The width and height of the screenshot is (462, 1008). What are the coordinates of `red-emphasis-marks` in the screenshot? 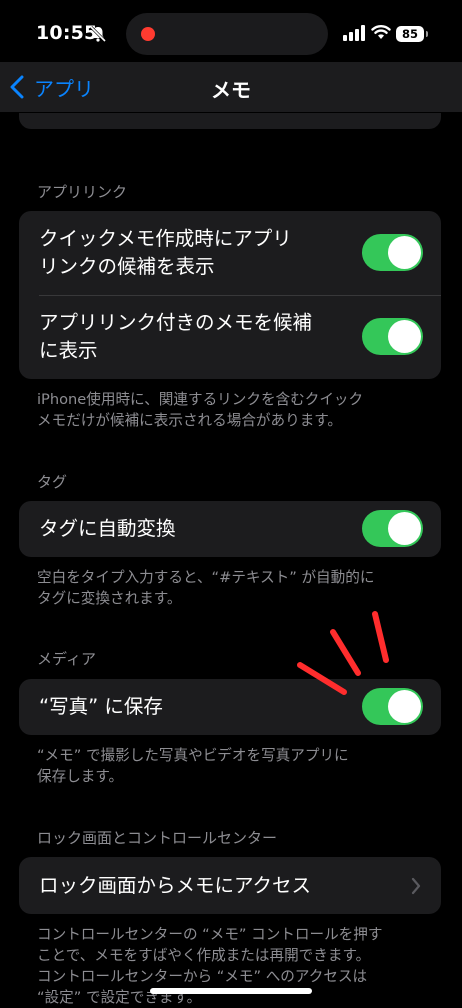 It's located at (343, 653).